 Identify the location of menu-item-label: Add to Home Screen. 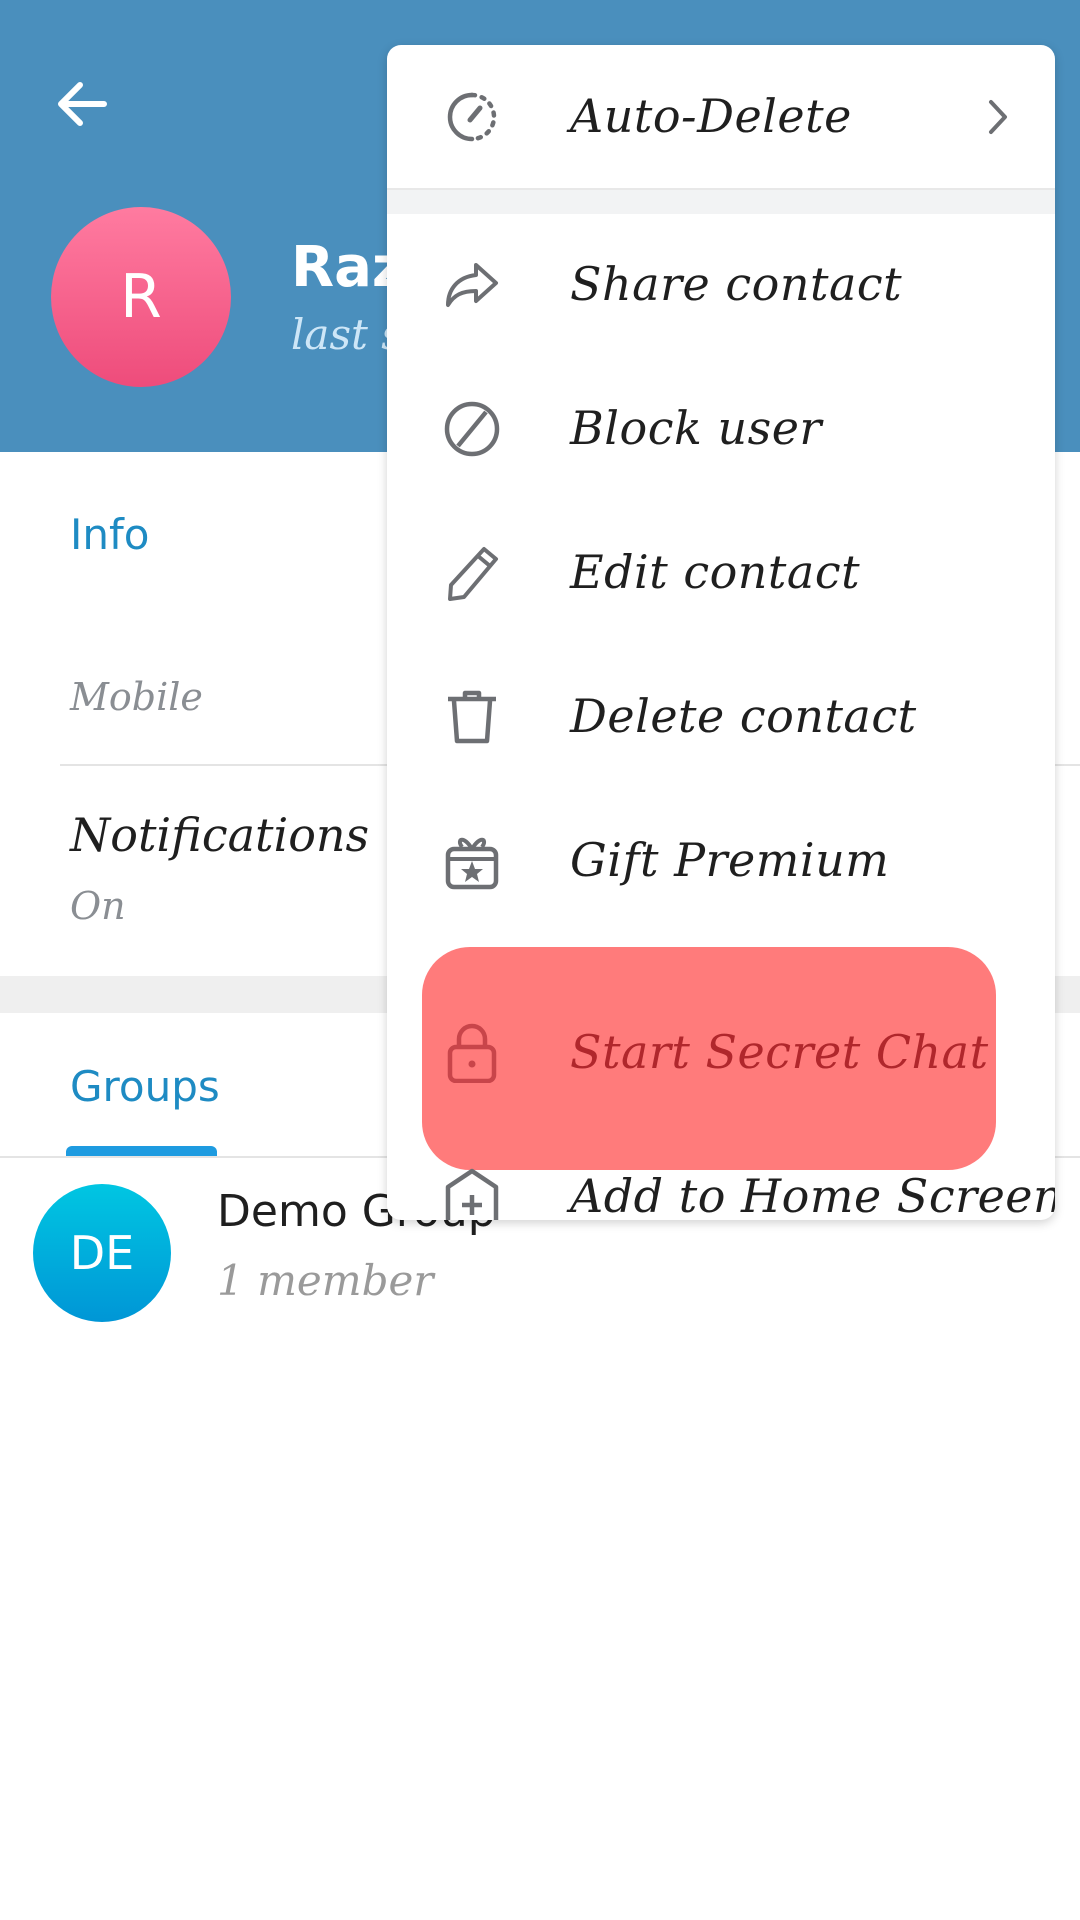
(812, 1194).